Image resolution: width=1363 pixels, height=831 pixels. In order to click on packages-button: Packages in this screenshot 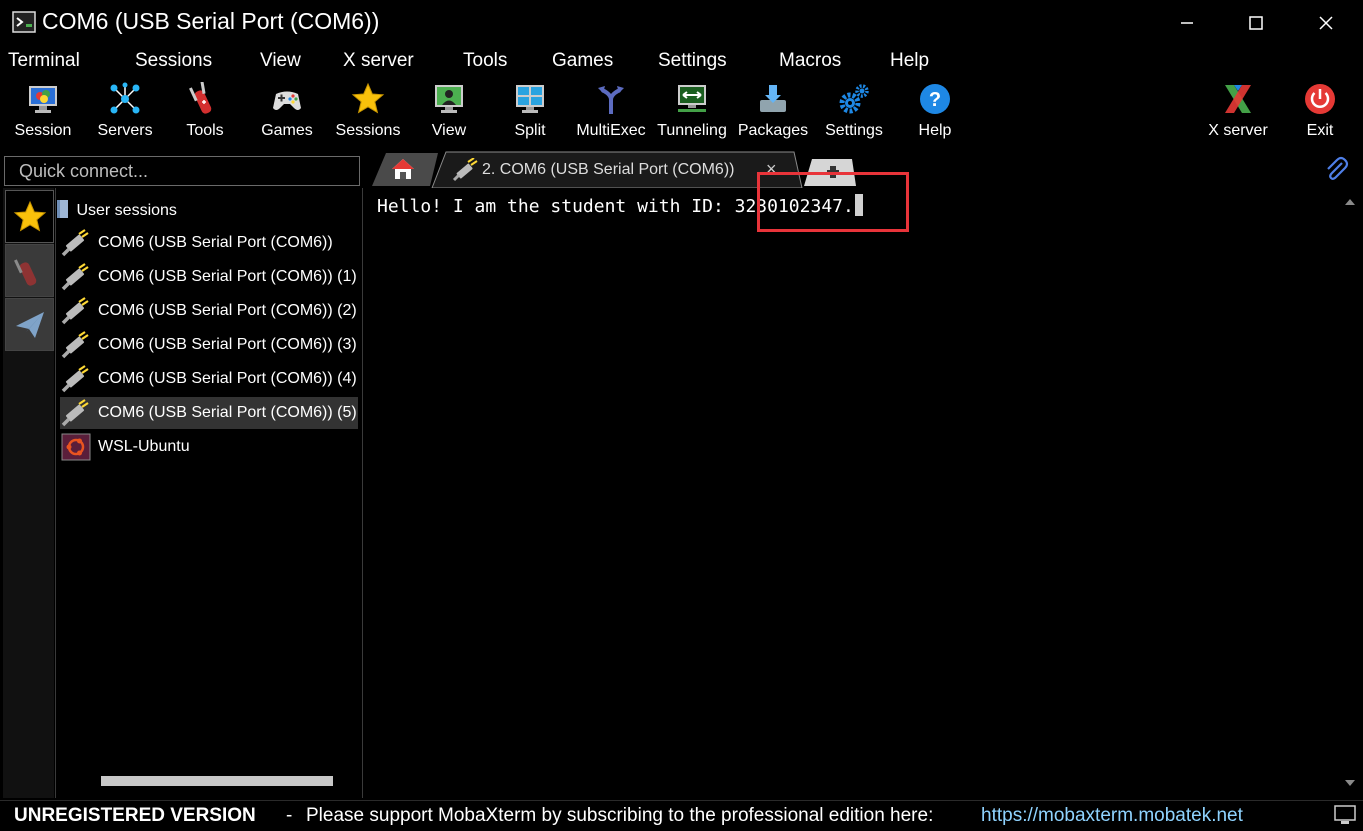, I will do `click(773, 114)`.